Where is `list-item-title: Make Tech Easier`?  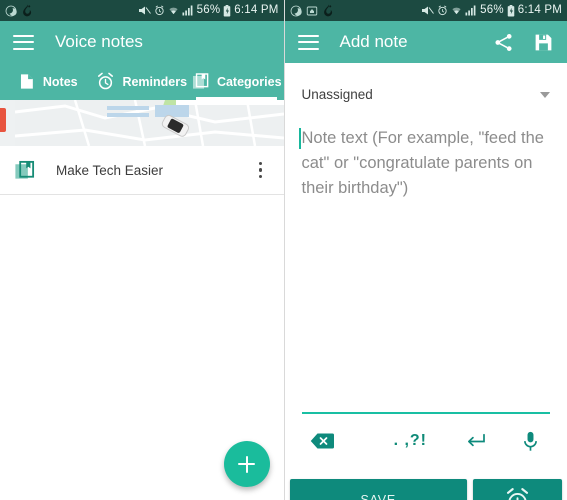 list-item-title: Make Tech Easier is located at coordinates (110, 170).